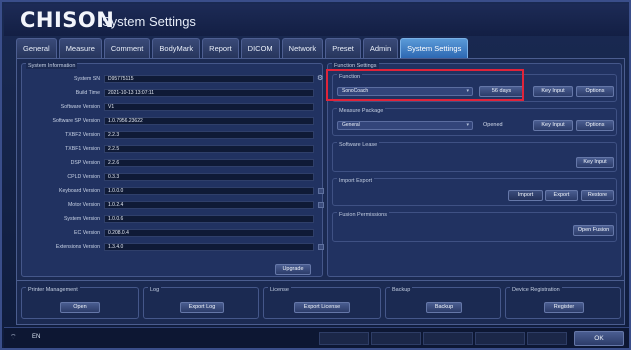 The image size is (631, 350). I want to click on info-row: Extensions Version 1.3.4.0, so click(175, 246).